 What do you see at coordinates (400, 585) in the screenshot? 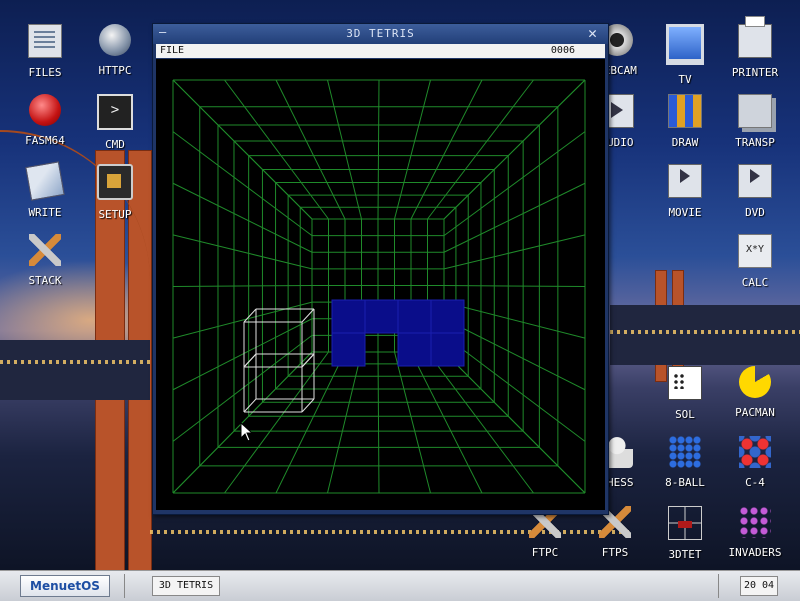
I see `taskbar: MenuetOS 3D TETRIS 20 04` at bounding box center [400, 585].